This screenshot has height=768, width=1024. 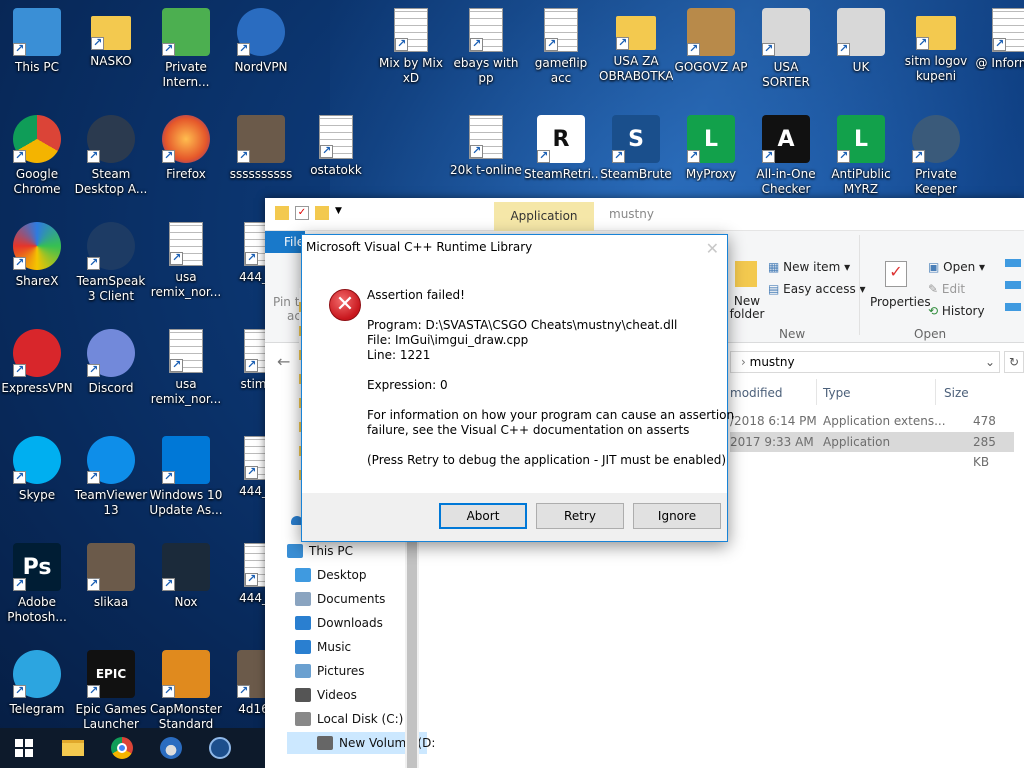 I want to click on desktop-icon: Nox, so click(x=186, y=591).